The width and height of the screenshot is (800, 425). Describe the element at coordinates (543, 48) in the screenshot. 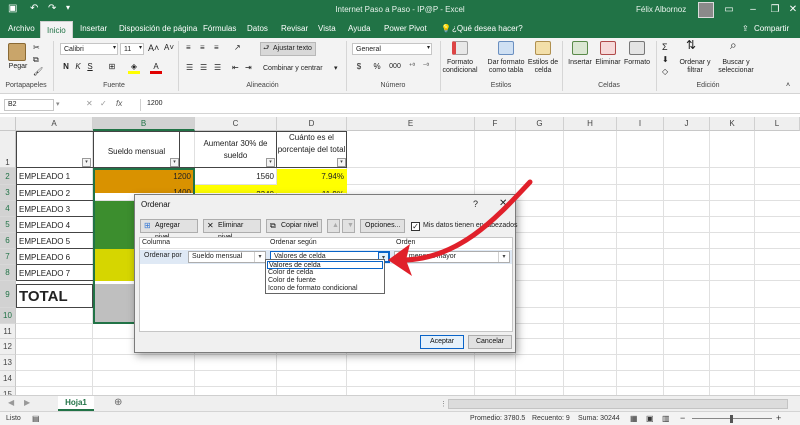

I see `cell-styles-icon` at that location.